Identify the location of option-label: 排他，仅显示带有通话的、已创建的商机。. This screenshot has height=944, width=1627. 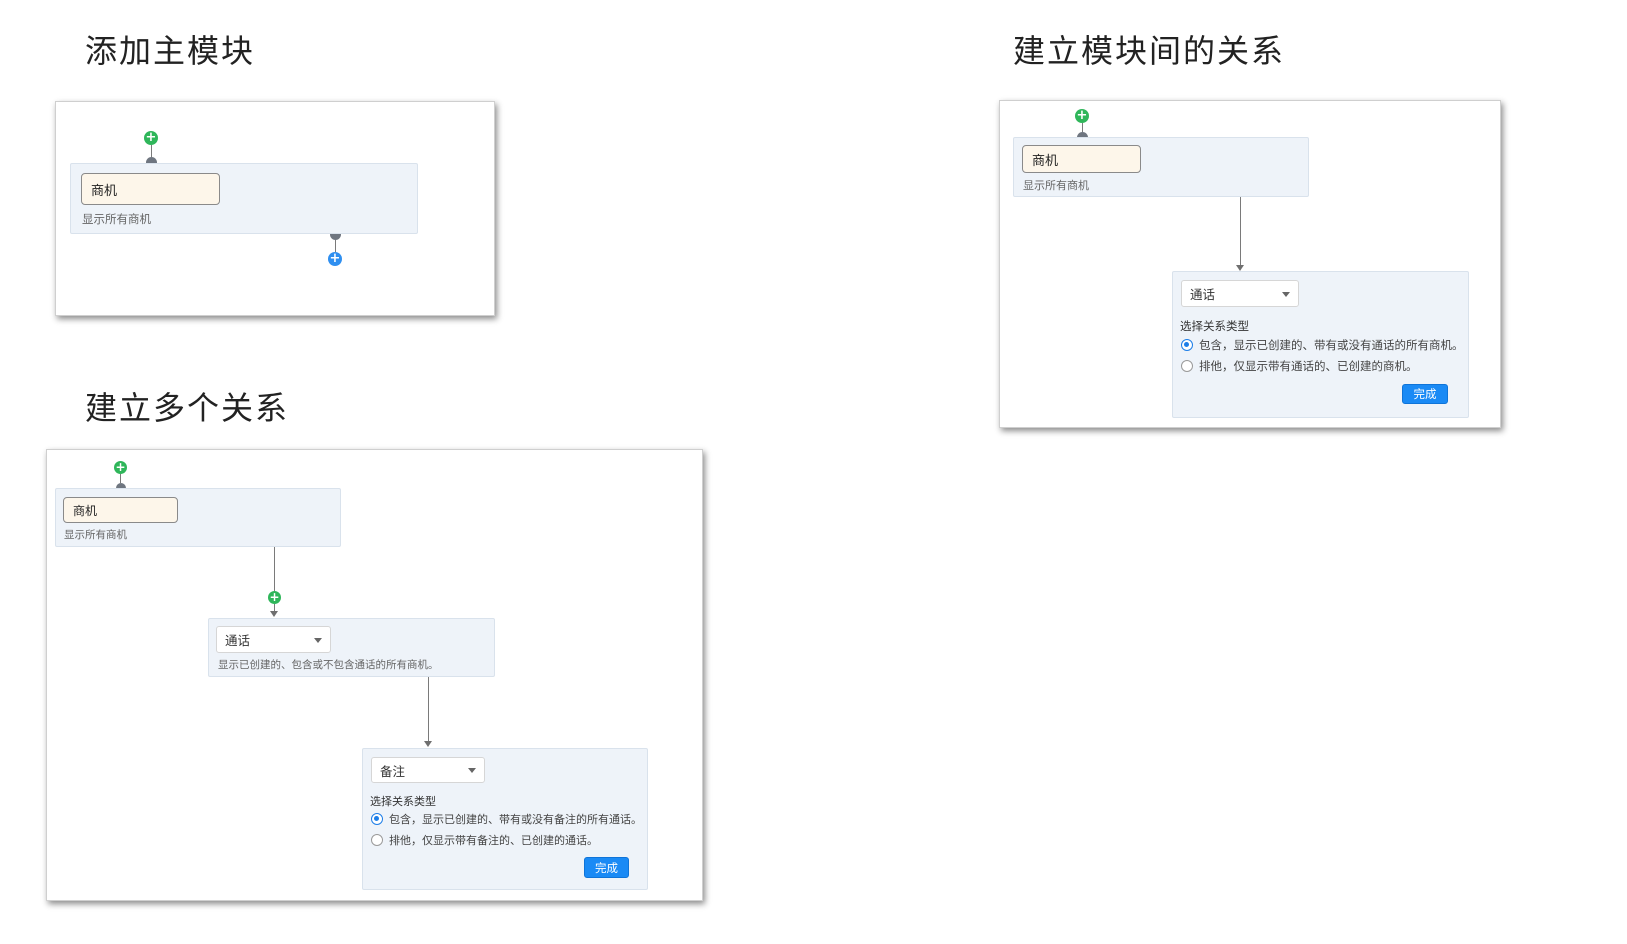
(1308, 366).